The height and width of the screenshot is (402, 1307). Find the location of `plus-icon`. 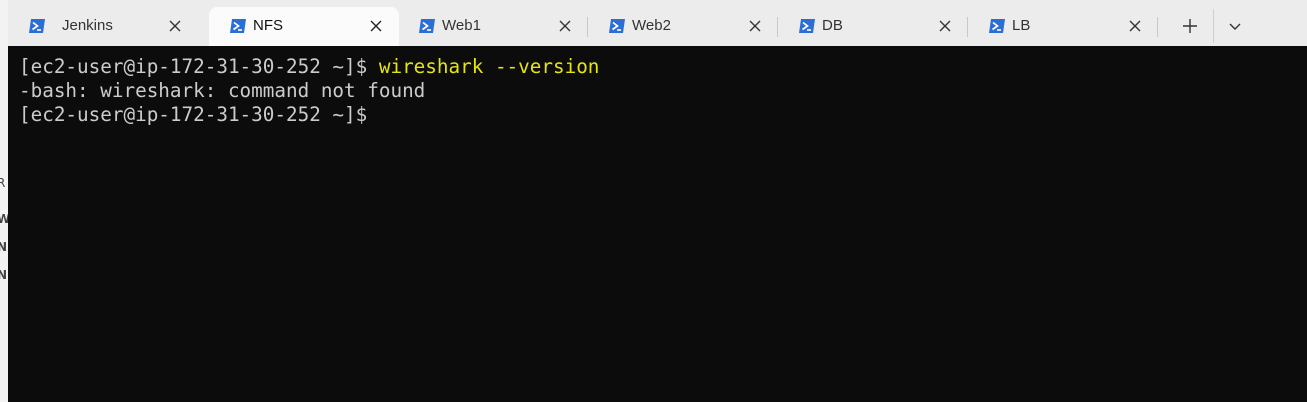

plus-icon is located at coordinates (1190, 26).